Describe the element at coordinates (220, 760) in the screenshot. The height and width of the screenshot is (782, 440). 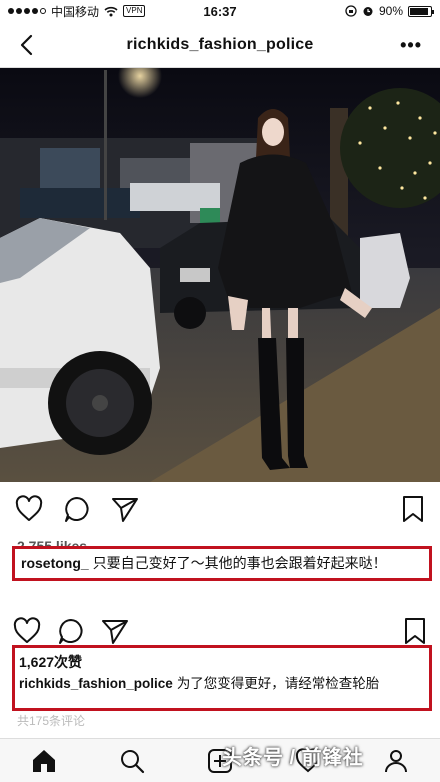
I see `bottom-tab-bar` at that location.